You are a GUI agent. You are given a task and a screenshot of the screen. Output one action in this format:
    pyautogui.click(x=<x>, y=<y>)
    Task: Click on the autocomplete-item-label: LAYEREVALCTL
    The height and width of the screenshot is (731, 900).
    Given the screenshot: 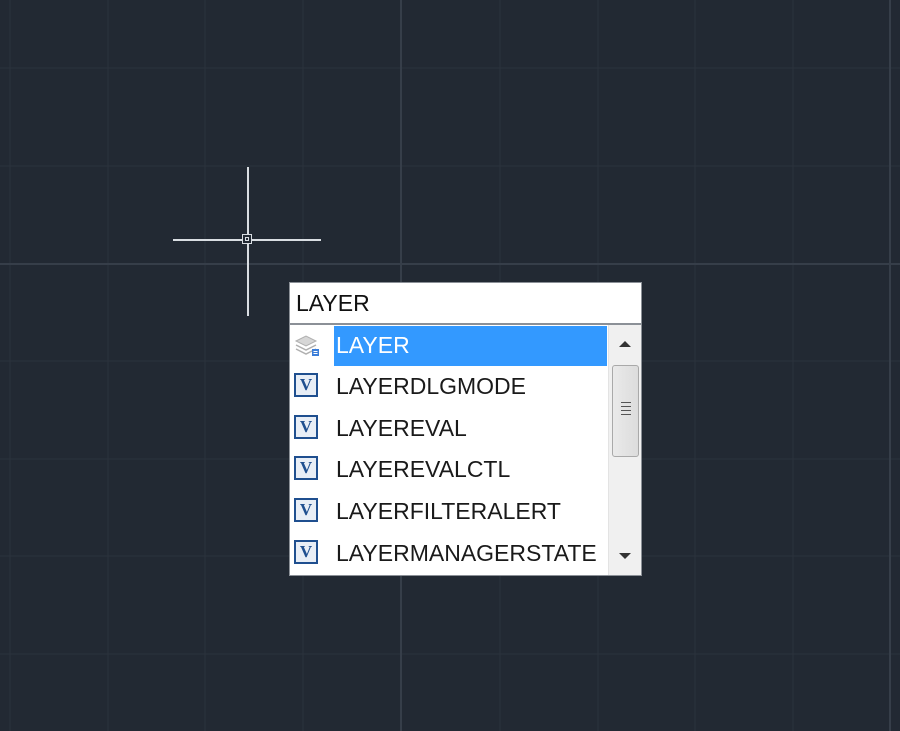 What is the action you would take?
    pyautogui.click(x=423, y=469)
    